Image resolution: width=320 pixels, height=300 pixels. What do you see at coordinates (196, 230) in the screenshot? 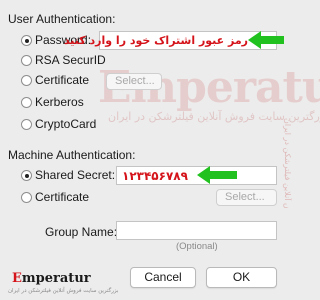
I see `group-name-field` at bounding box center [196, 230].